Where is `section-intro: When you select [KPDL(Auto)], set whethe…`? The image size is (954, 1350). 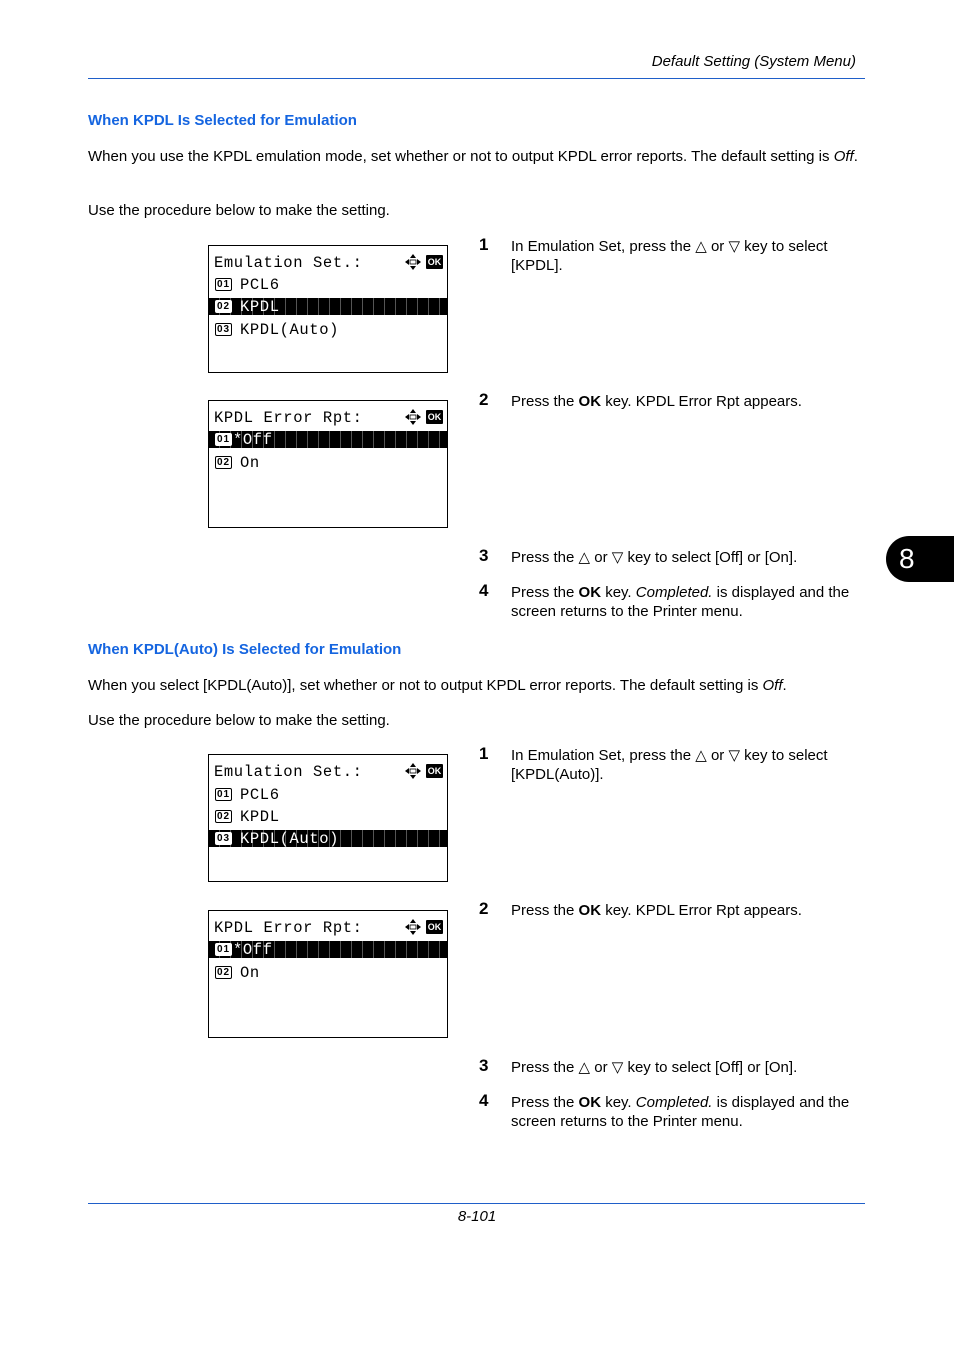
section-intro: When you select [KPDL(Auto)], set whethe… is located at coordinates (478, 685).